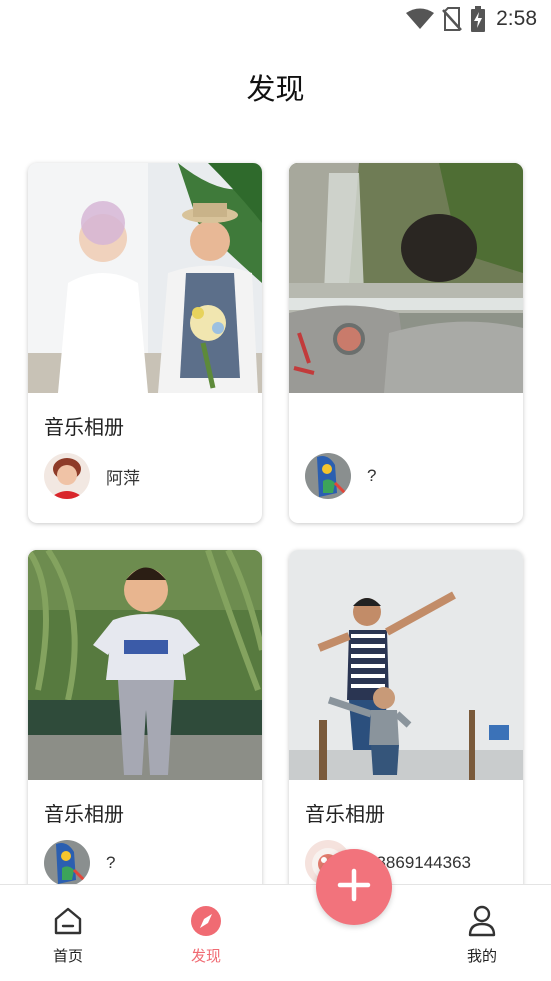 The height and width of the screenshot is (981, 551). What do you see at coordinates (67, 476) in the screenshot?
I see `woman-avatar` at bounding box center [67, 476].